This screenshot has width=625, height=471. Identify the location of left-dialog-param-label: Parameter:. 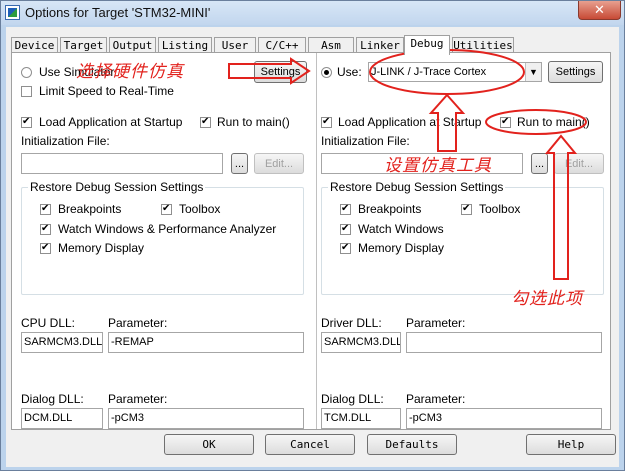
(138, 399).